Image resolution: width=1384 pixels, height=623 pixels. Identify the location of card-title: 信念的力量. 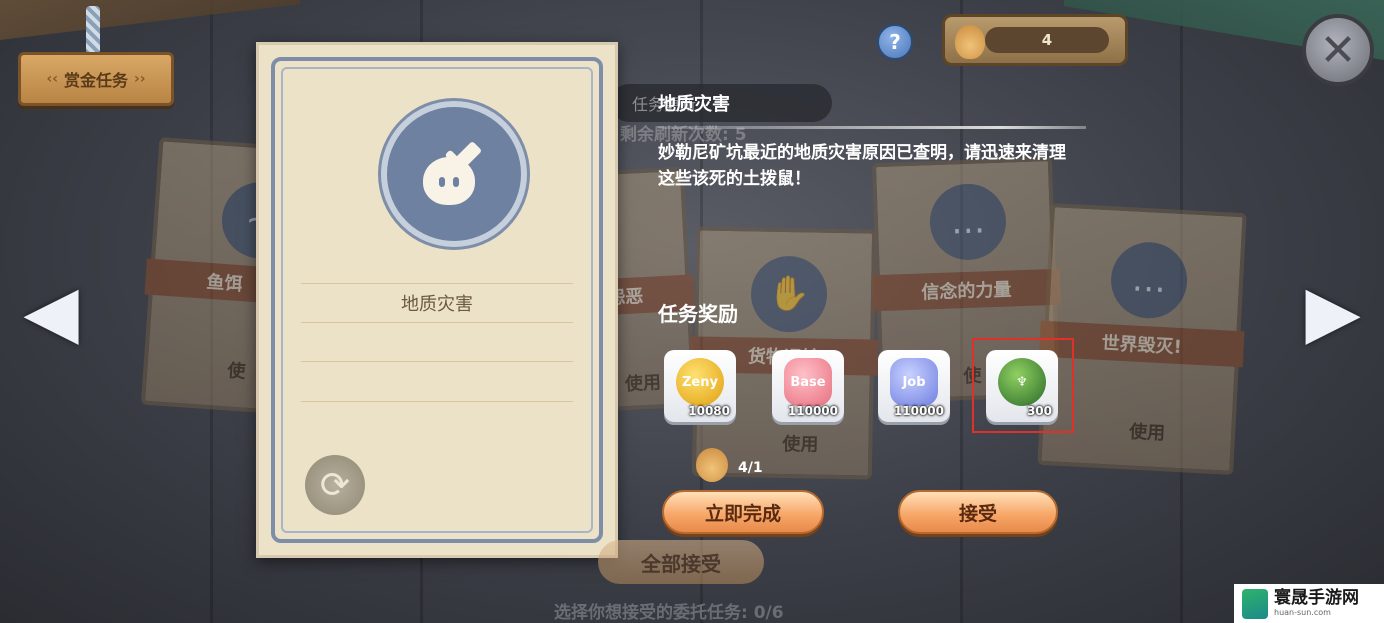
(966, 290).